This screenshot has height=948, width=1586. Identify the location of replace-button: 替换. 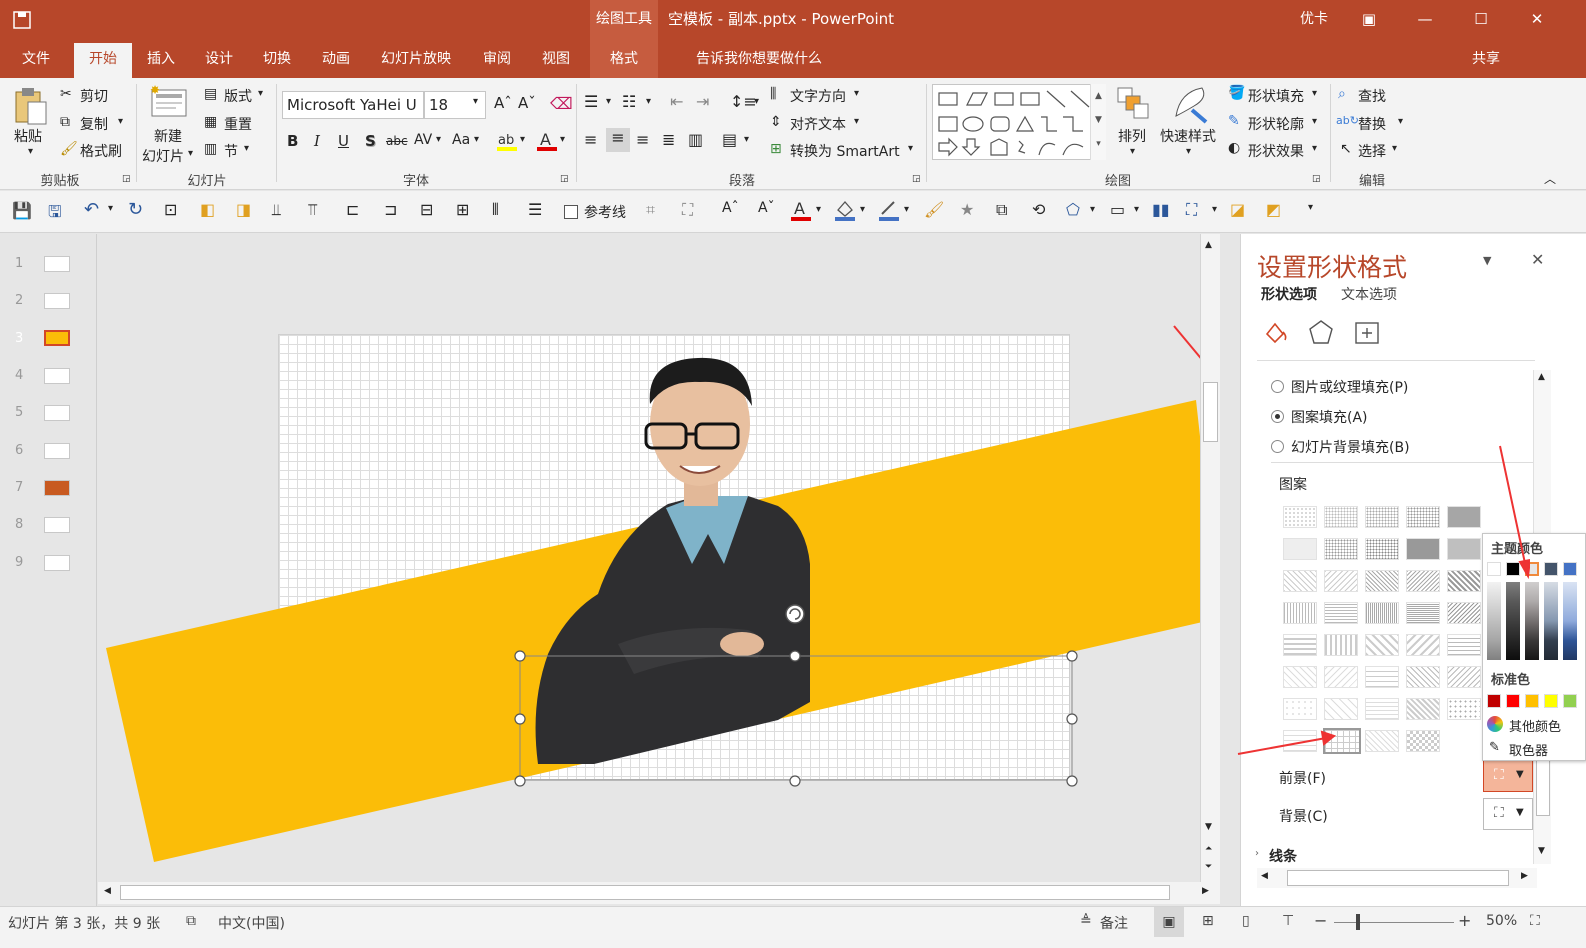
(1372, 124).